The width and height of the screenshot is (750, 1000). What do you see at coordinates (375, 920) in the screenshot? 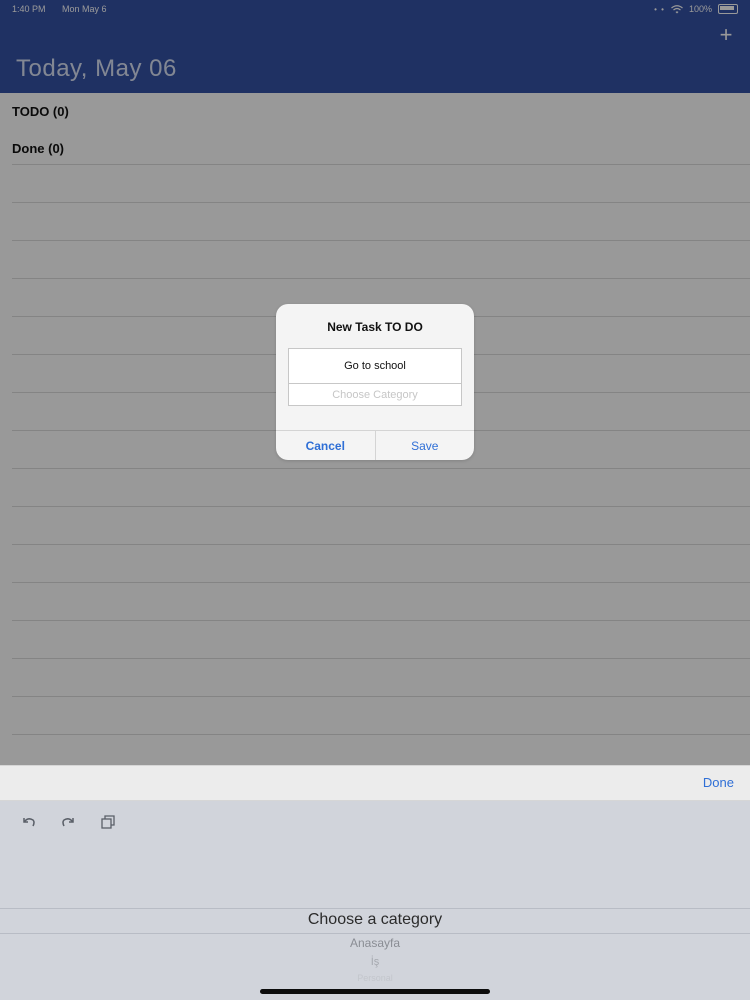
I see `picker-selected-option: Choose a category` at bounding box center [375, 920].